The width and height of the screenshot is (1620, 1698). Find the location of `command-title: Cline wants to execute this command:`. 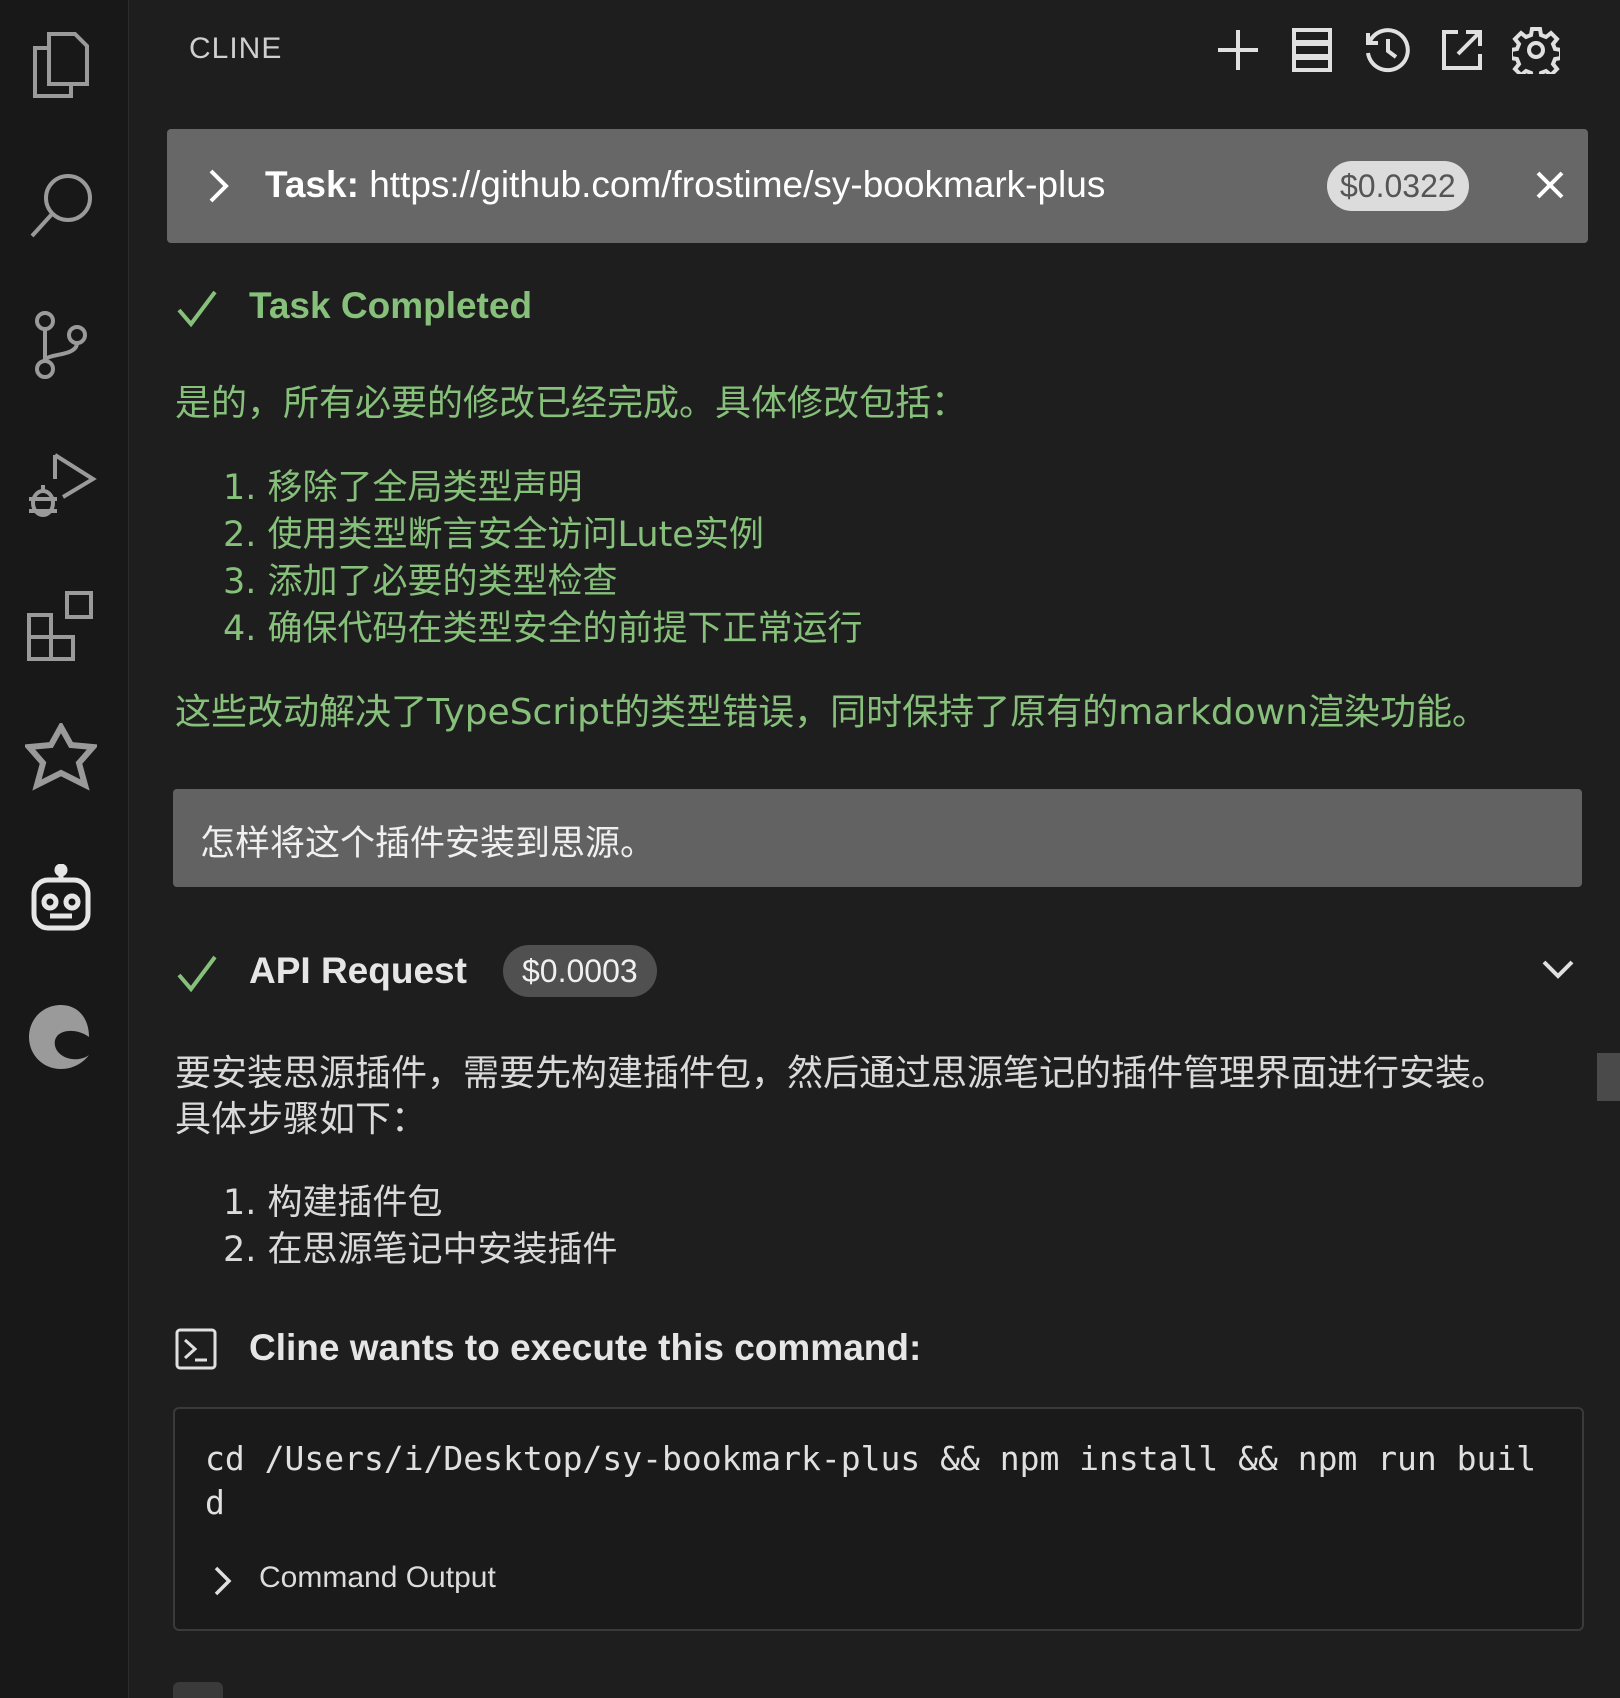

command-title: Cline wants to execute this command: is located at coordinates (585, 1347).